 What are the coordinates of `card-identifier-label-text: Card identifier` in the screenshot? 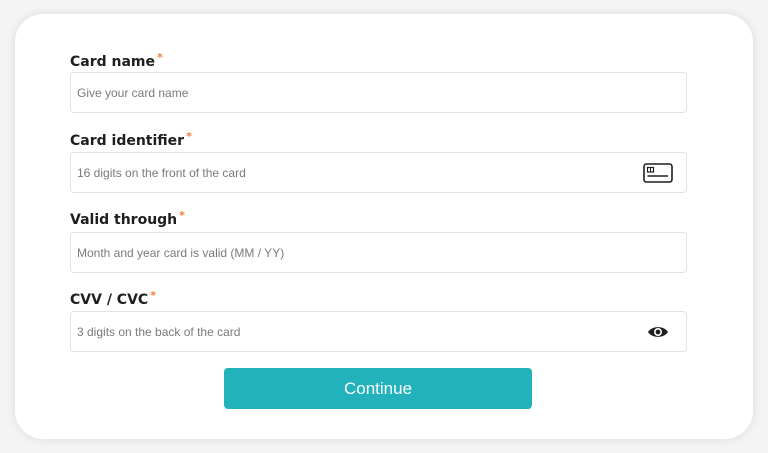 It's located at (127, 141).